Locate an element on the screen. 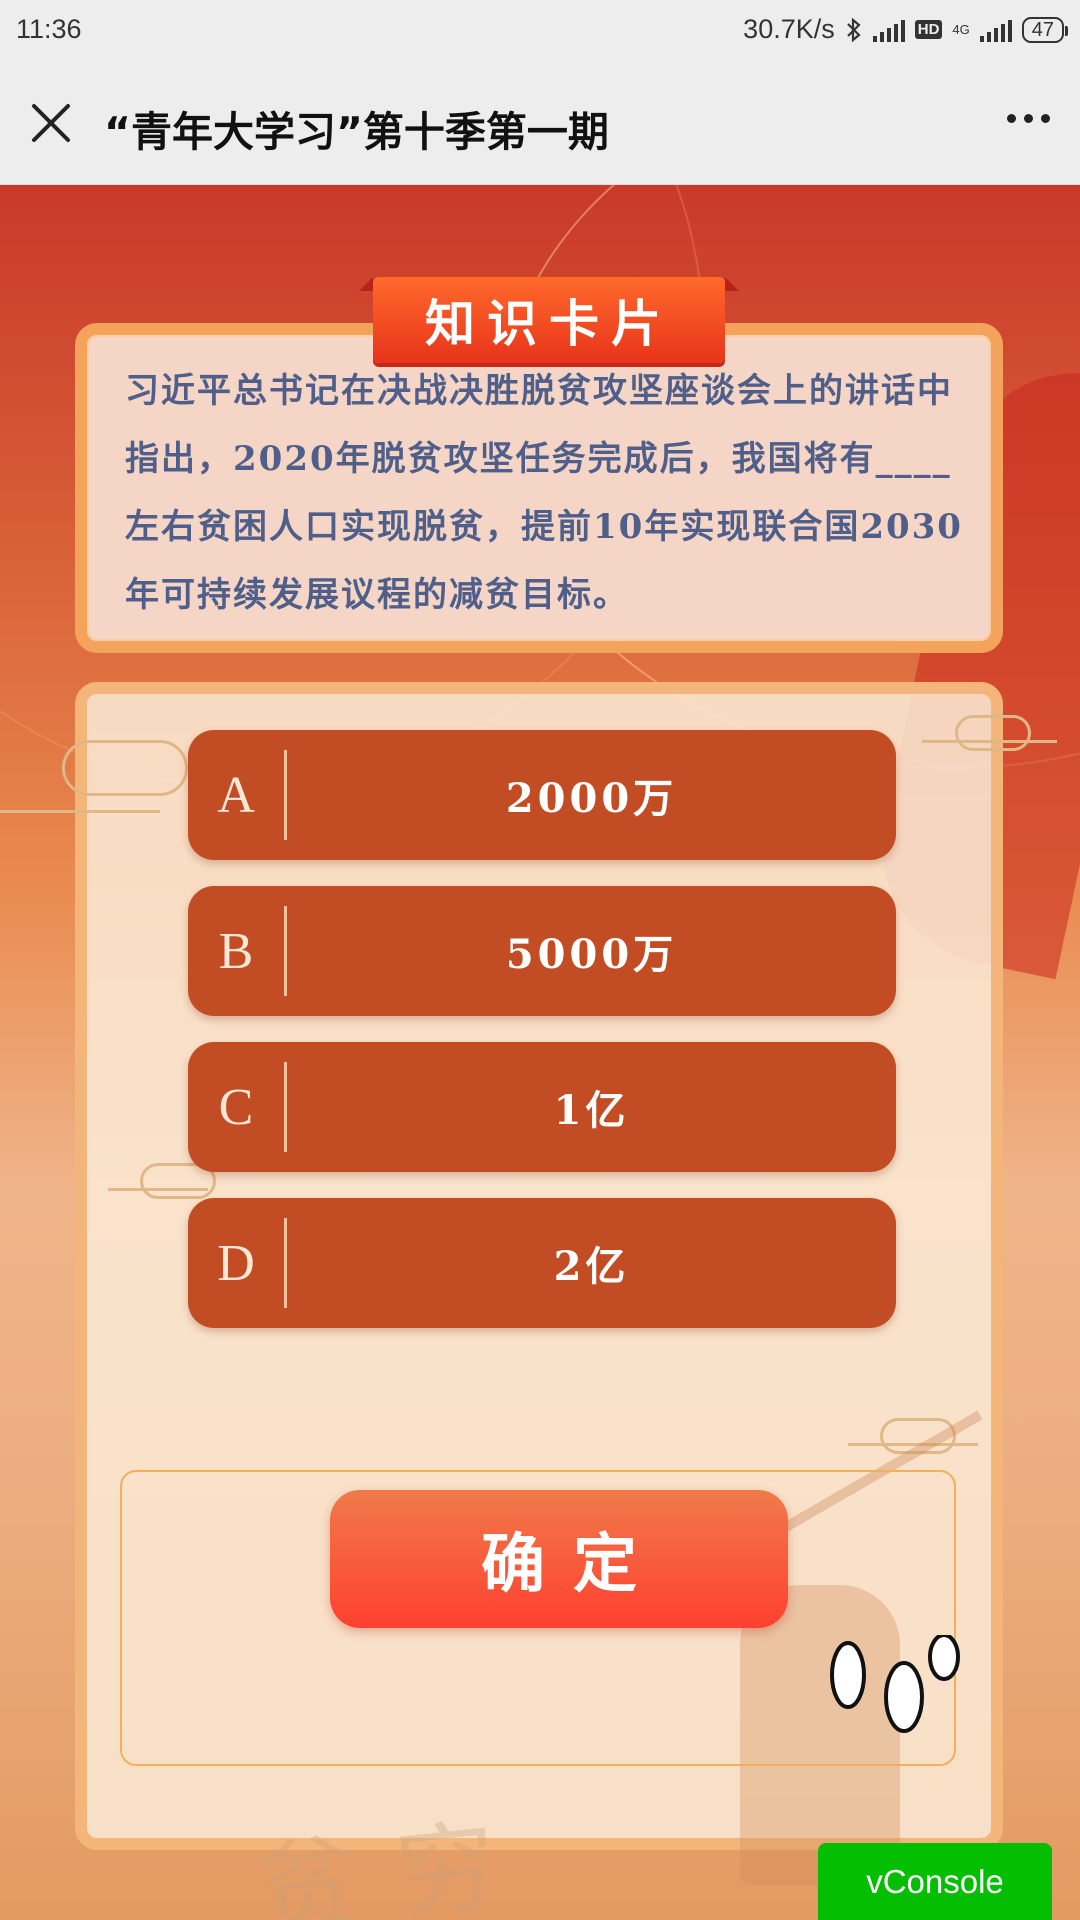  option-text: 2000万 is located at coordinates (591, 798).